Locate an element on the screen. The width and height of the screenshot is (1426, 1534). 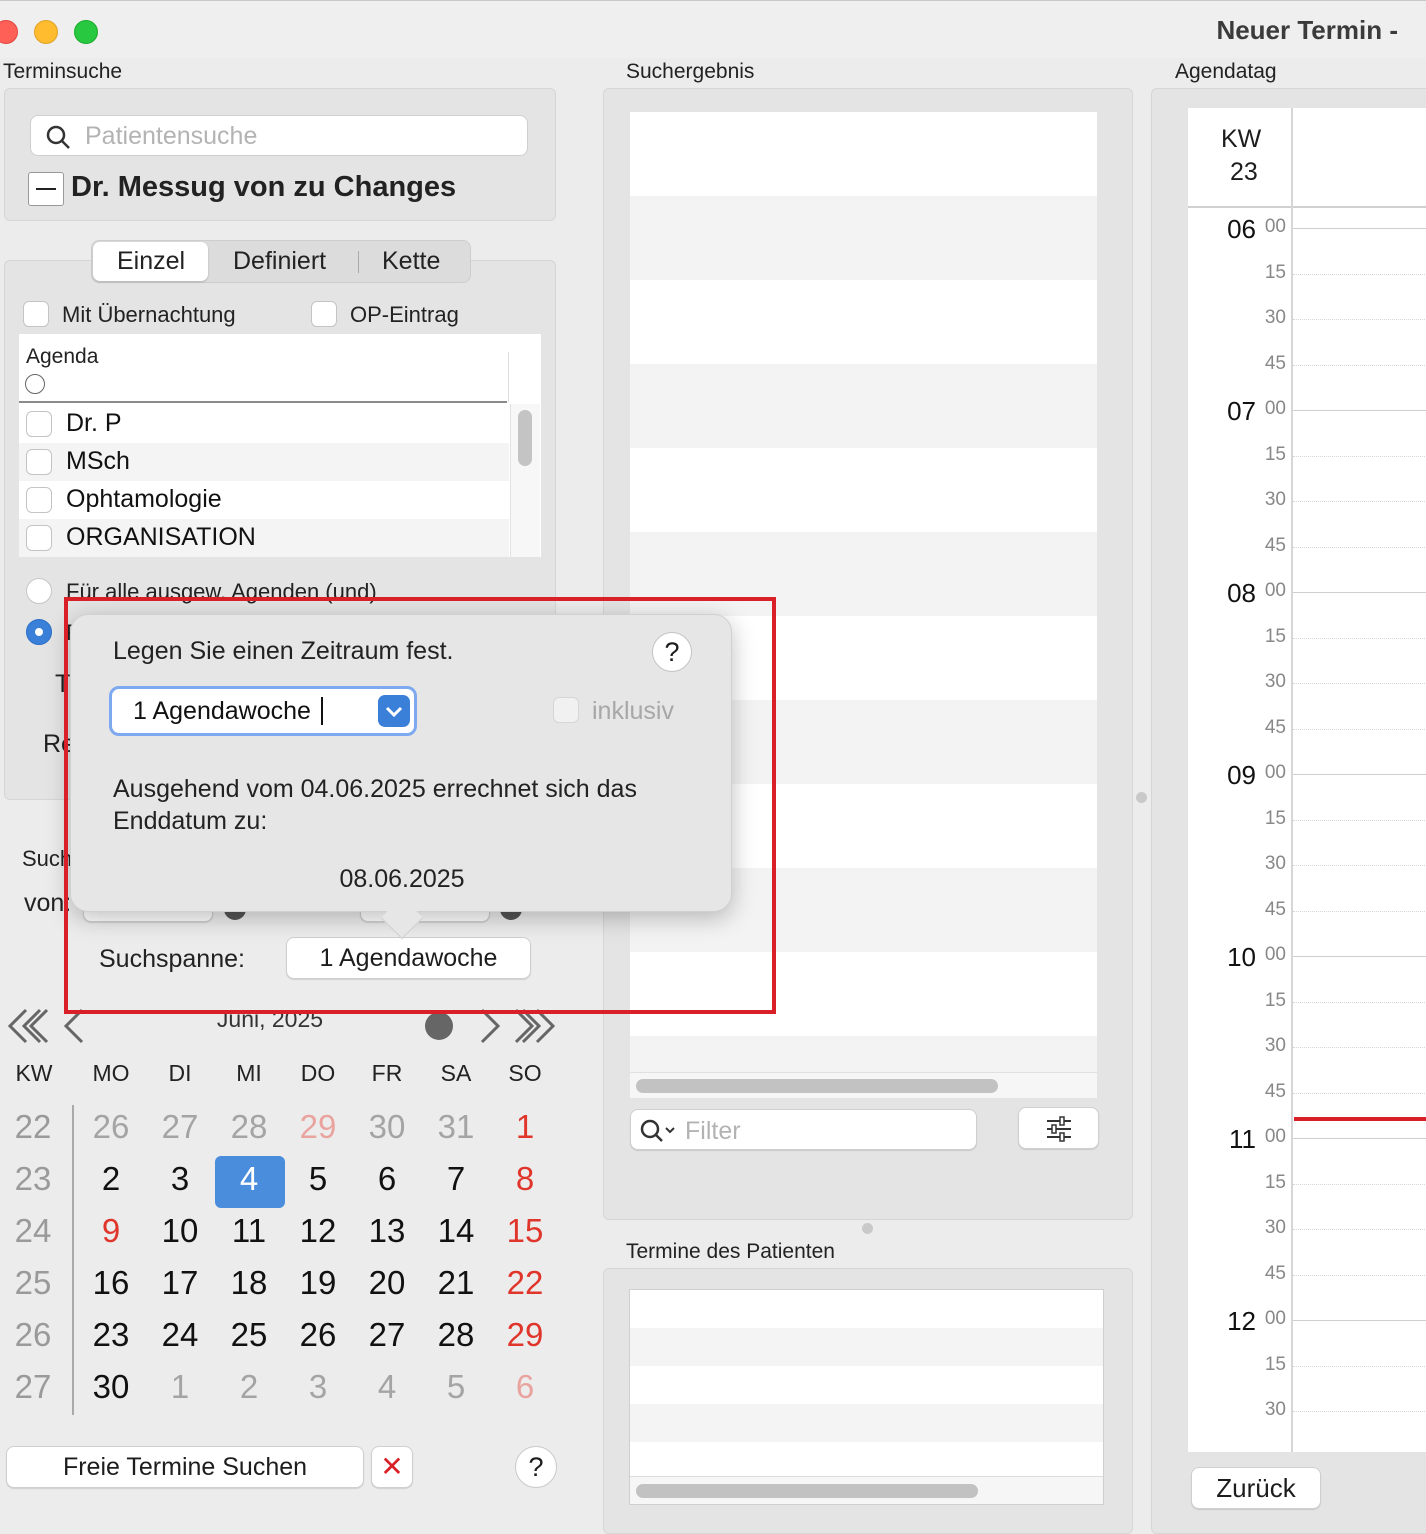
patient-name: Dr. Messug von zu Changes is located at coordinates (264, 187).